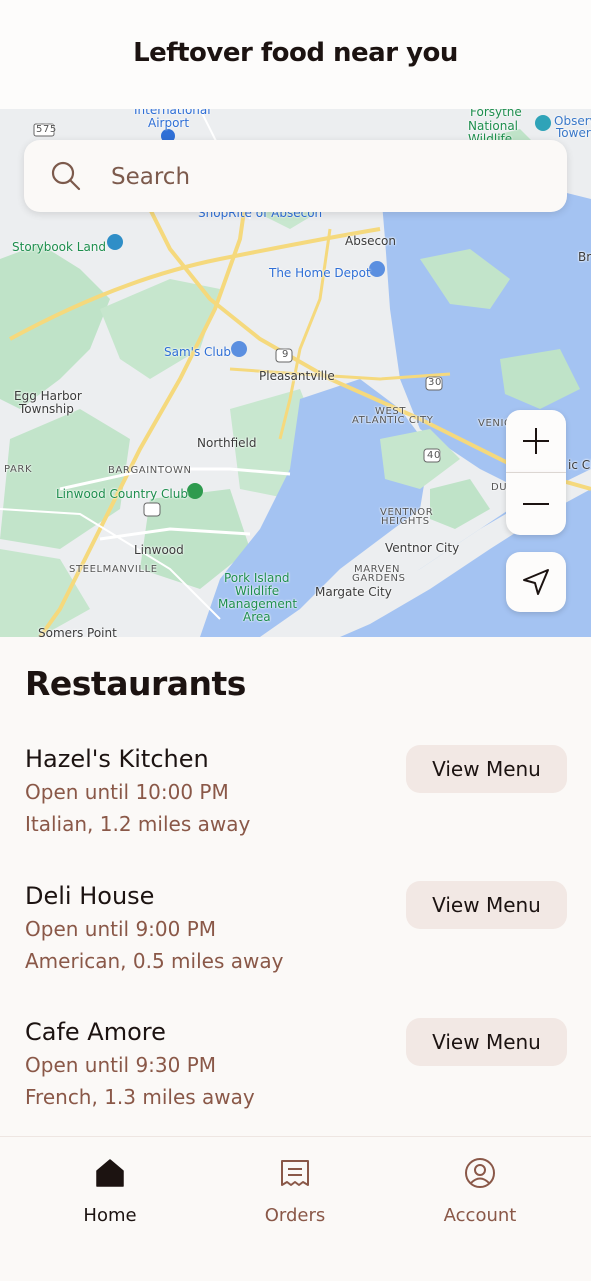 The height and width of the screenshot is (1281, 591). What do you see at coordinates (110, 1192) in the screenshot?
I see `nav-item-home: Home` at bounding box center [110, 1192].